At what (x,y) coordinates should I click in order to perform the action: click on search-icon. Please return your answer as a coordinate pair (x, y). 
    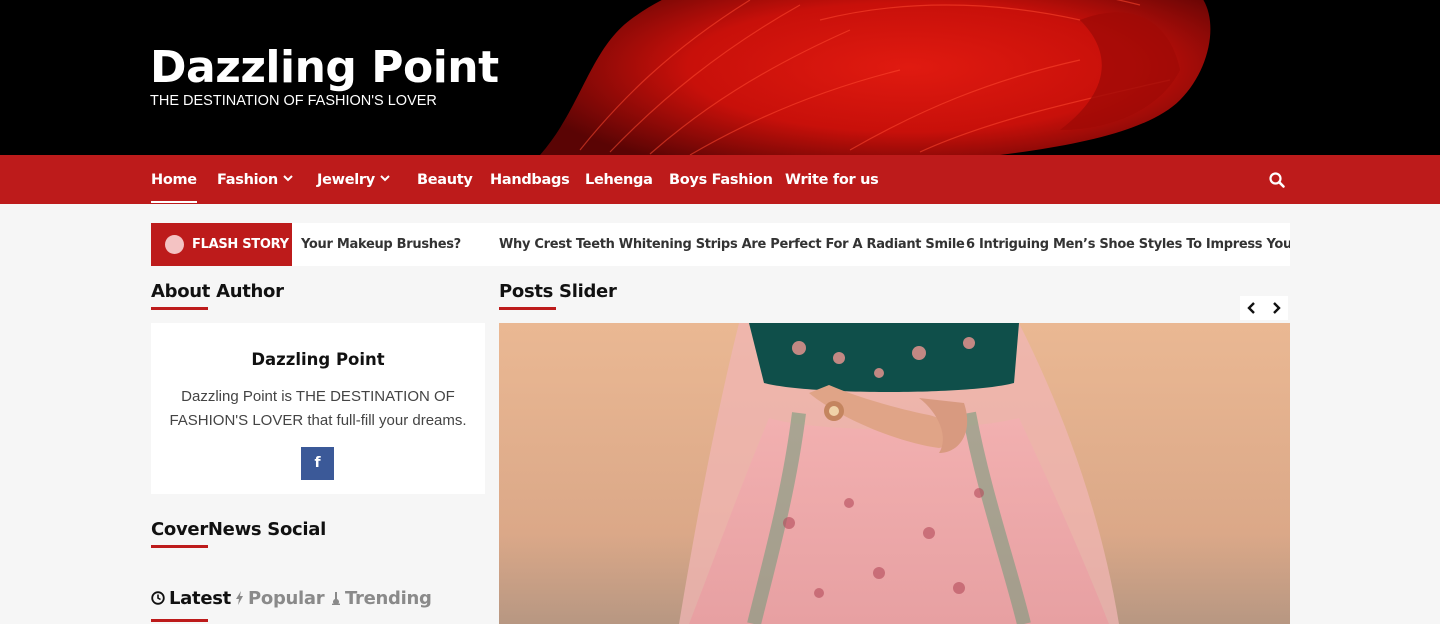
    Looking at the image, I should click on (1277, 180).